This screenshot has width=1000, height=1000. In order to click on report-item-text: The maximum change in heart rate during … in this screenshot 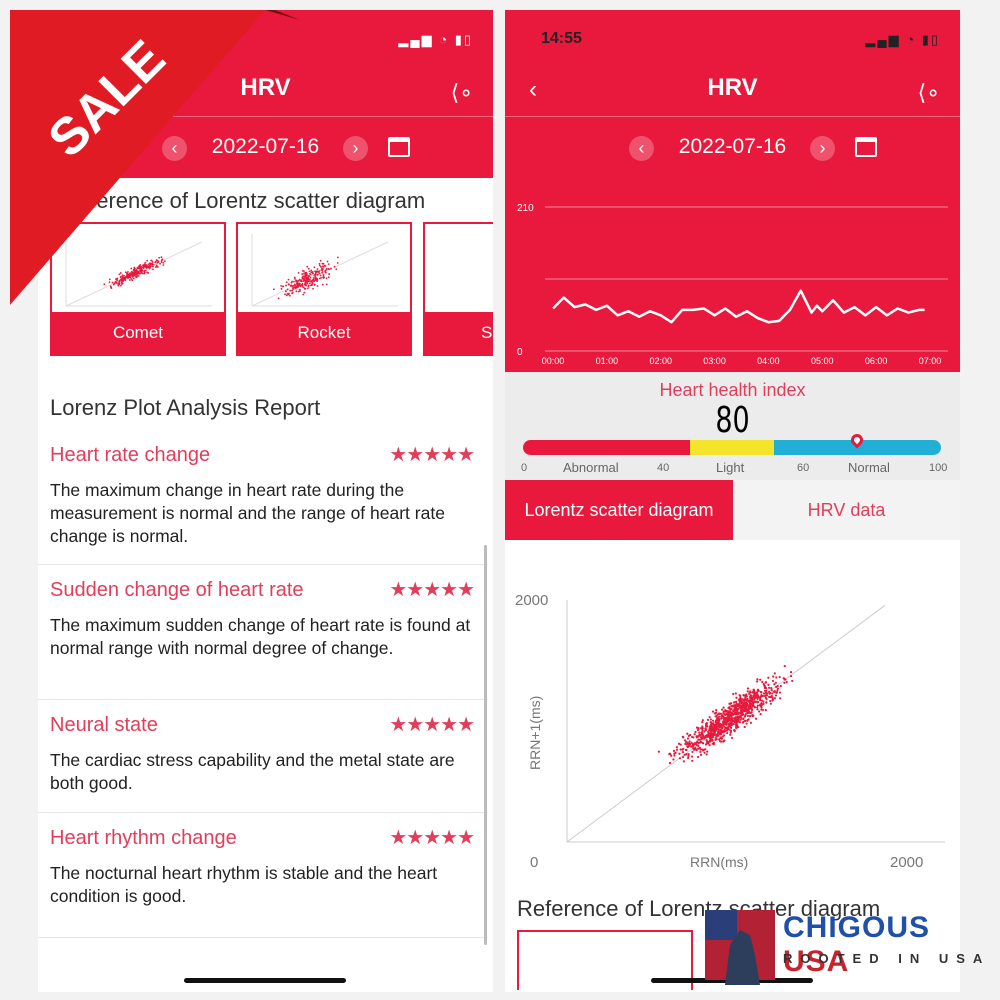, I will do `click(247, 513)`.